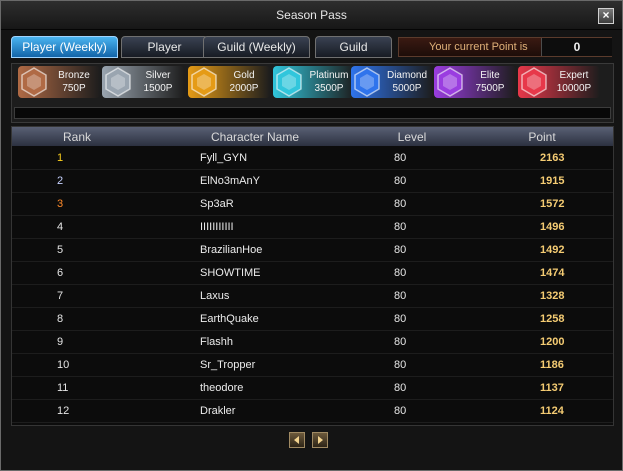 The width and height of the screenshot is (623, 471). I want to click on table-row: 3 Sp3aR 80 1572, so click(312, 204).